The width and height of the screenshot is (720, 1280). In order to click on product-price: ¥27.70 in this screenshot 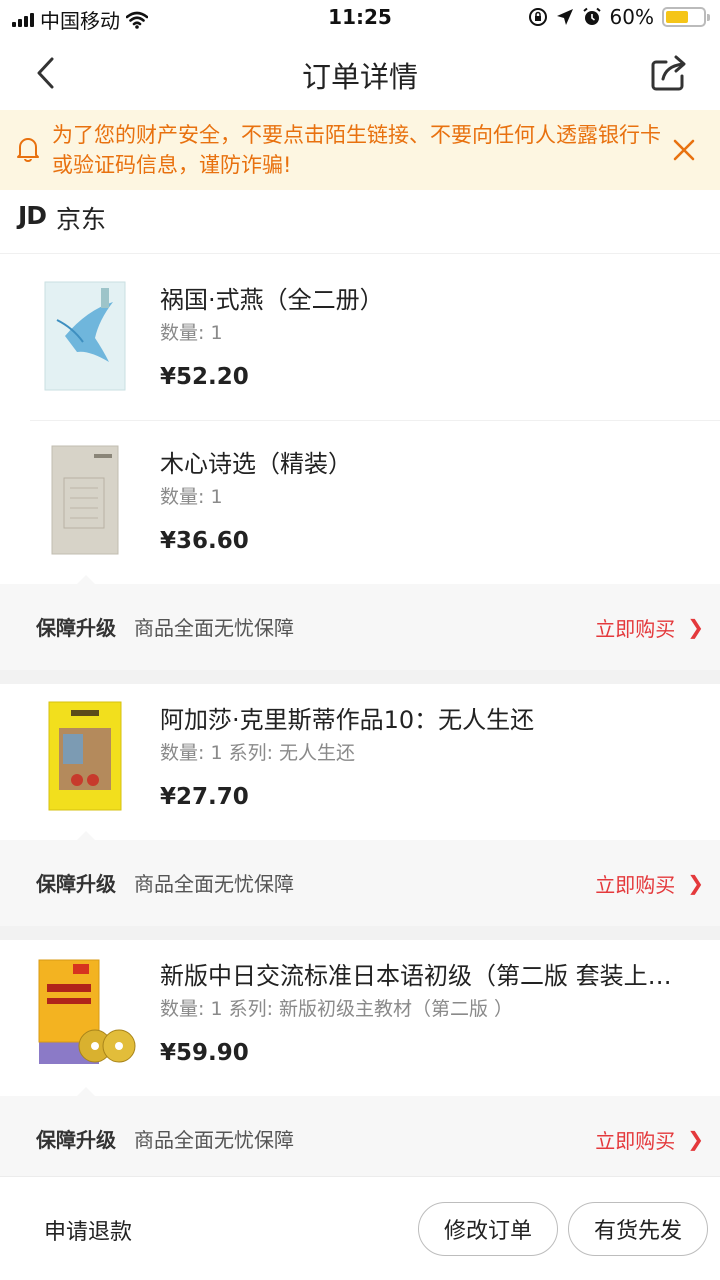, I will do `click(204, 797)`.